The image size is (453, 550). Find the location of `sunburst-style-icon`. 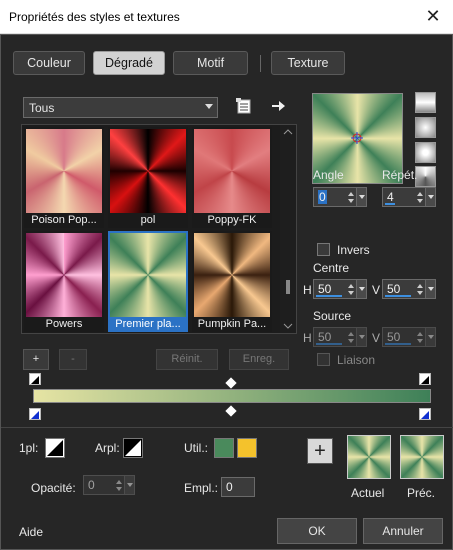

sunburst-style-icon is located at coordinates (425, 152).